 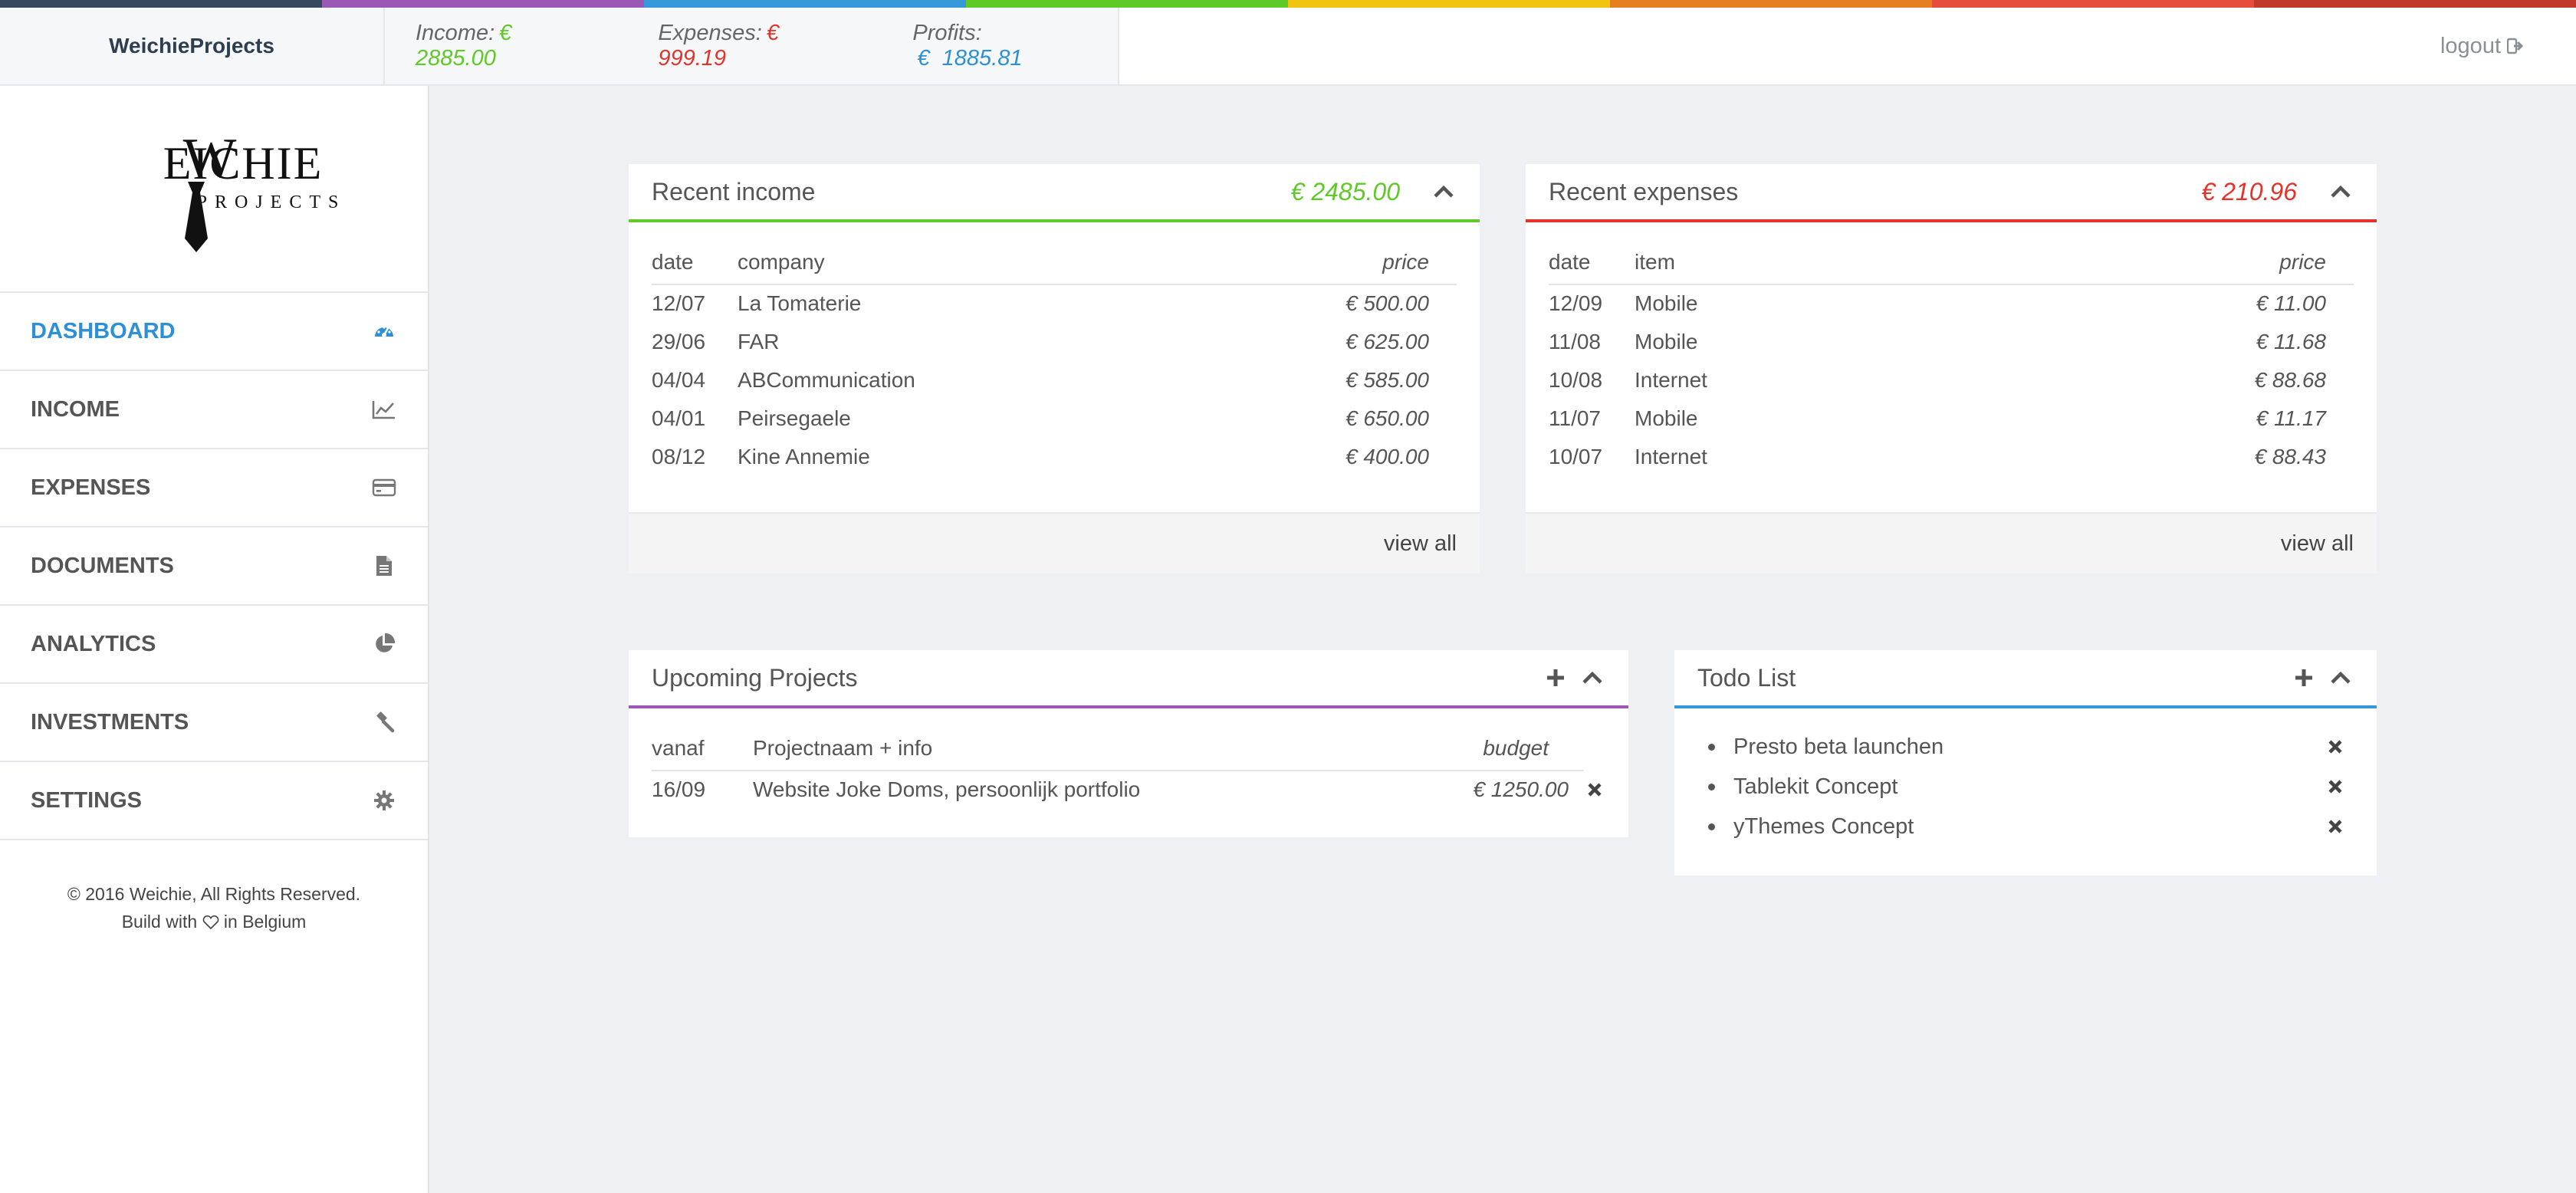 I want to click on recent-expenses-header: Recent expenses € 210.96, so click(x=1951, y=193).